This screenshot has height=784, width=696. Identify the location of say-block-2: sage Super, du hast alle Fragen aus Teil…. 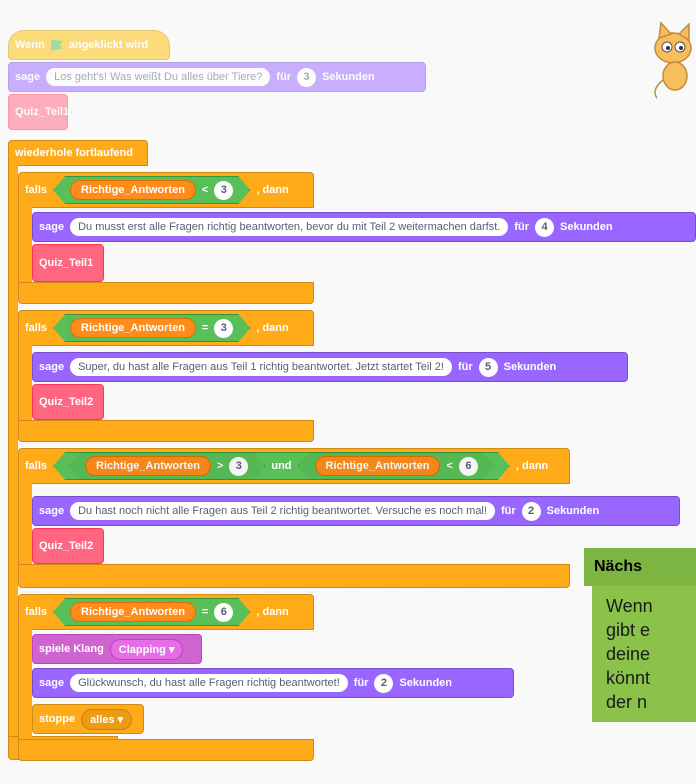
(330, 367).